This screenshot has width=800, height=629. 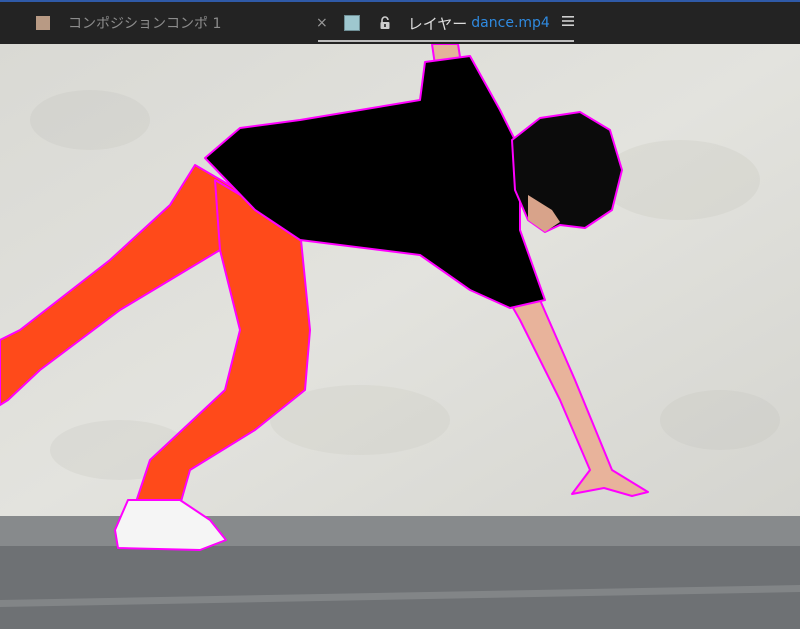 I want to click on hamburger-menu-icon, so click(x=568, y=21).